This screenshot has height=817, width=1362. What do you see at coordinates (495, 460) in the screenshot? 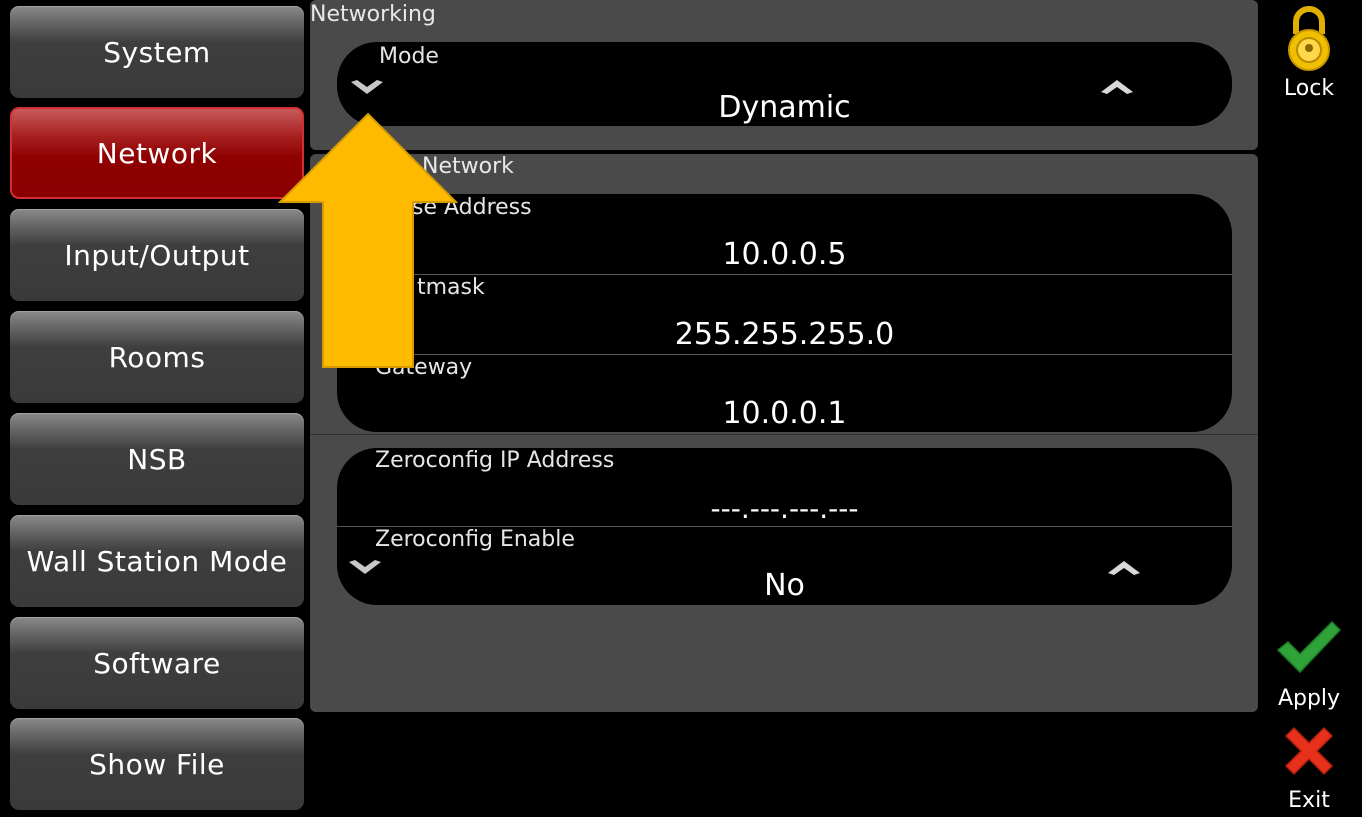
I see `zeroconfig-ip-label: Zeroconfig IP Address` at bounding box center [495, 460].